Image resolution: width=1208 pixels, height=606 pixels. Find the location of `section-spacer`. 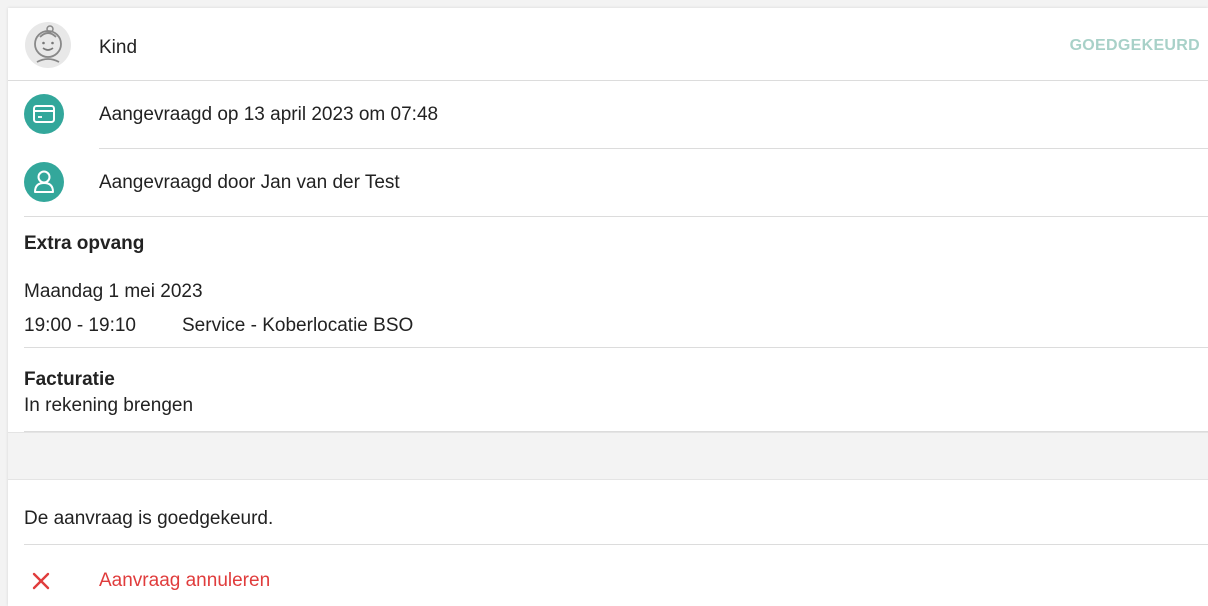

section-spacer is located at coordinates (608, 456).